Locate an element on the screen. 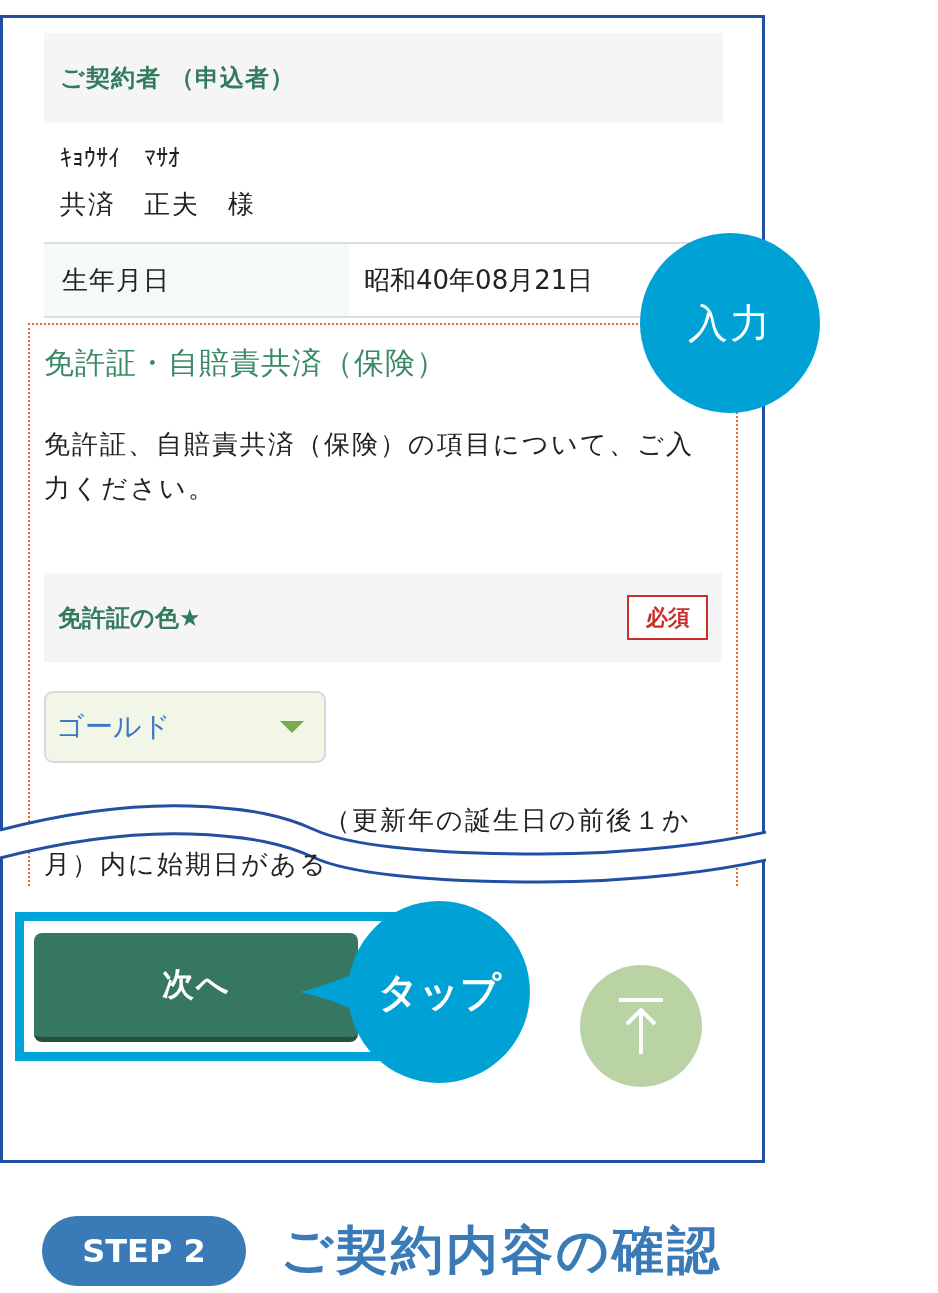 The height and width of the screenshot is (1293, 938). next-button: 次へ is located at coordinates (196, 987).